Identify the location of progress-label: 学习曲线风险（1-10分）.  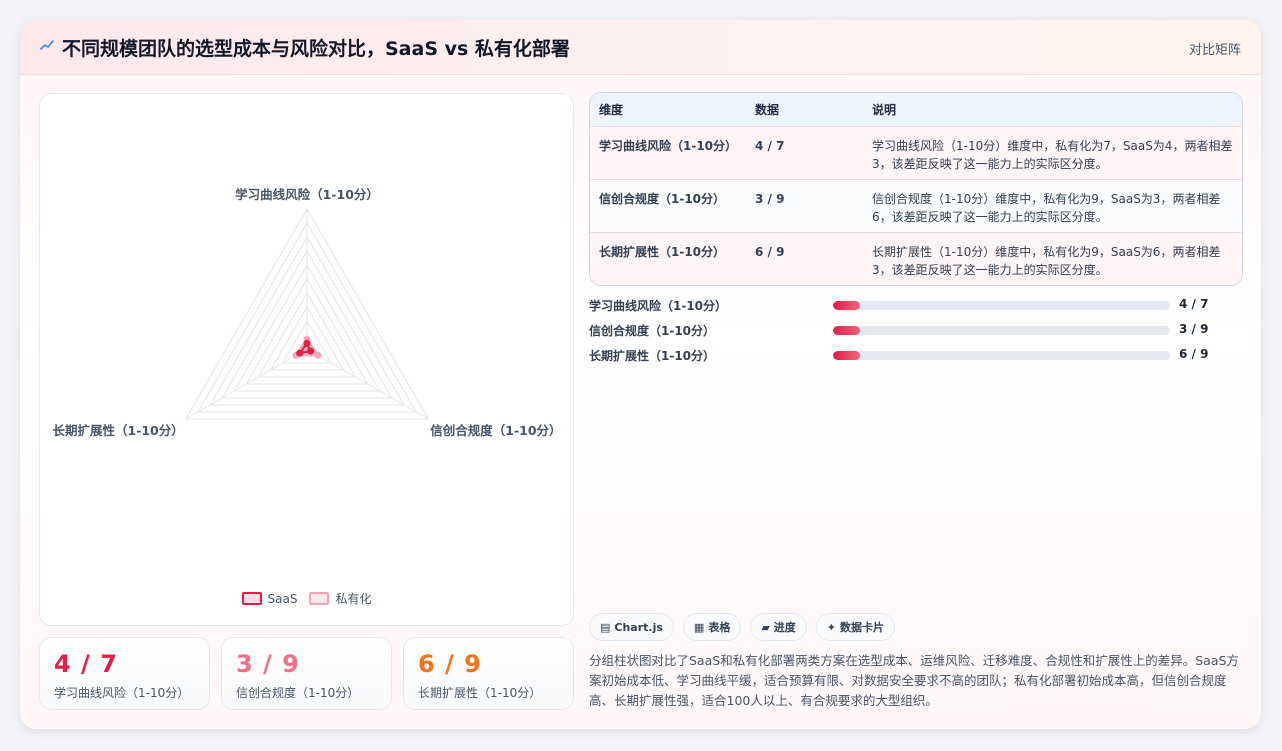
(658, 306).